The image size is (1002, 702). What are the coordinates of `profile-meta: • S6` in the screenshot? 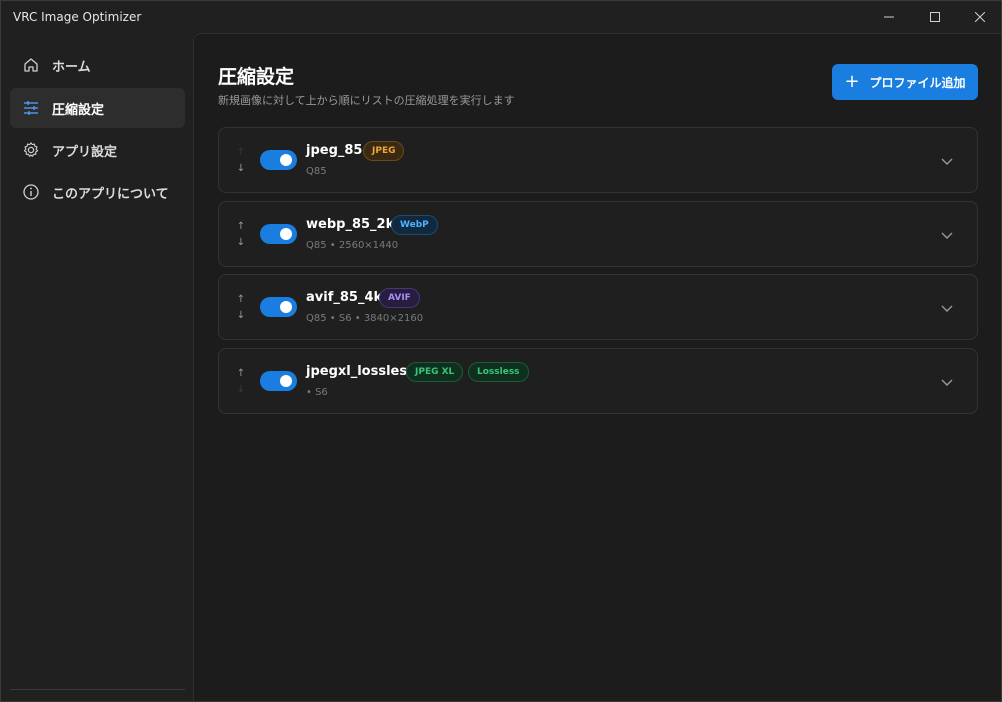 It's located at (317, 392).